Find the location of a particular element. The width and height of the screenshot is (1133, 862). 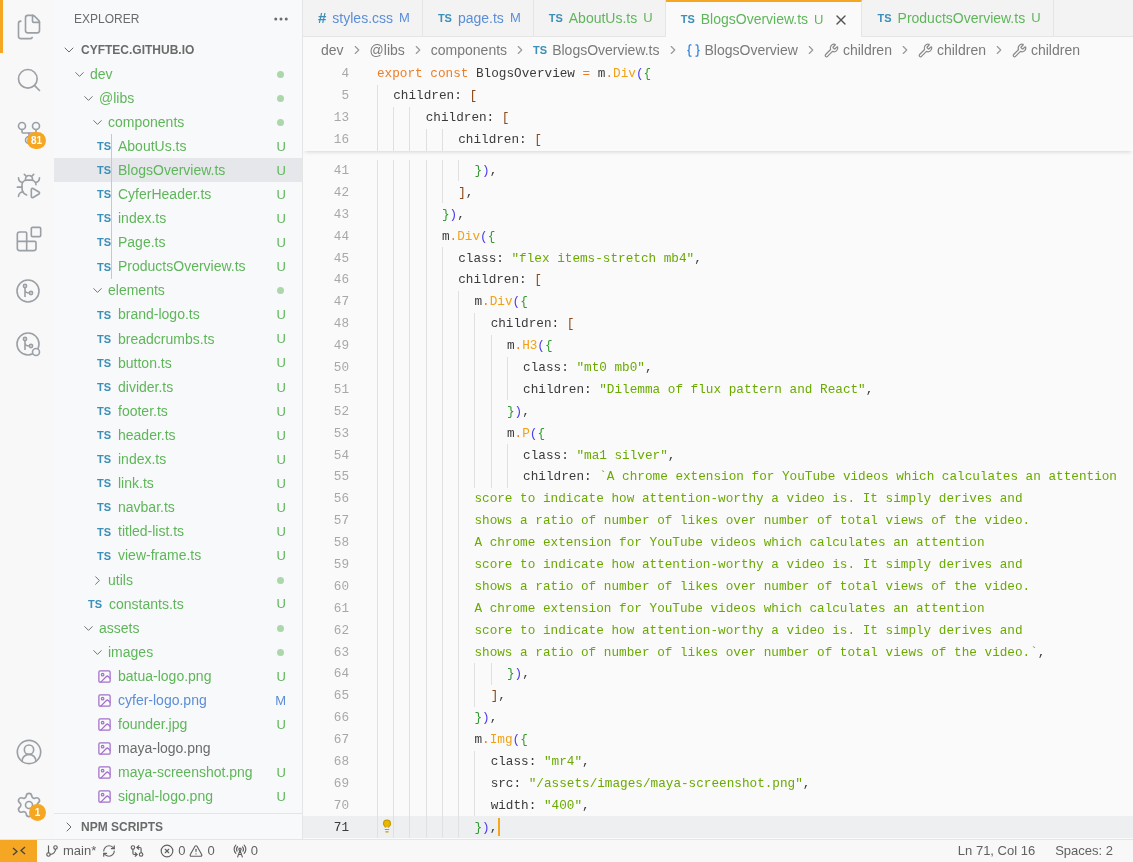

file-item: TS ProductsOverview.ts U is located at coordinates (178, 266).